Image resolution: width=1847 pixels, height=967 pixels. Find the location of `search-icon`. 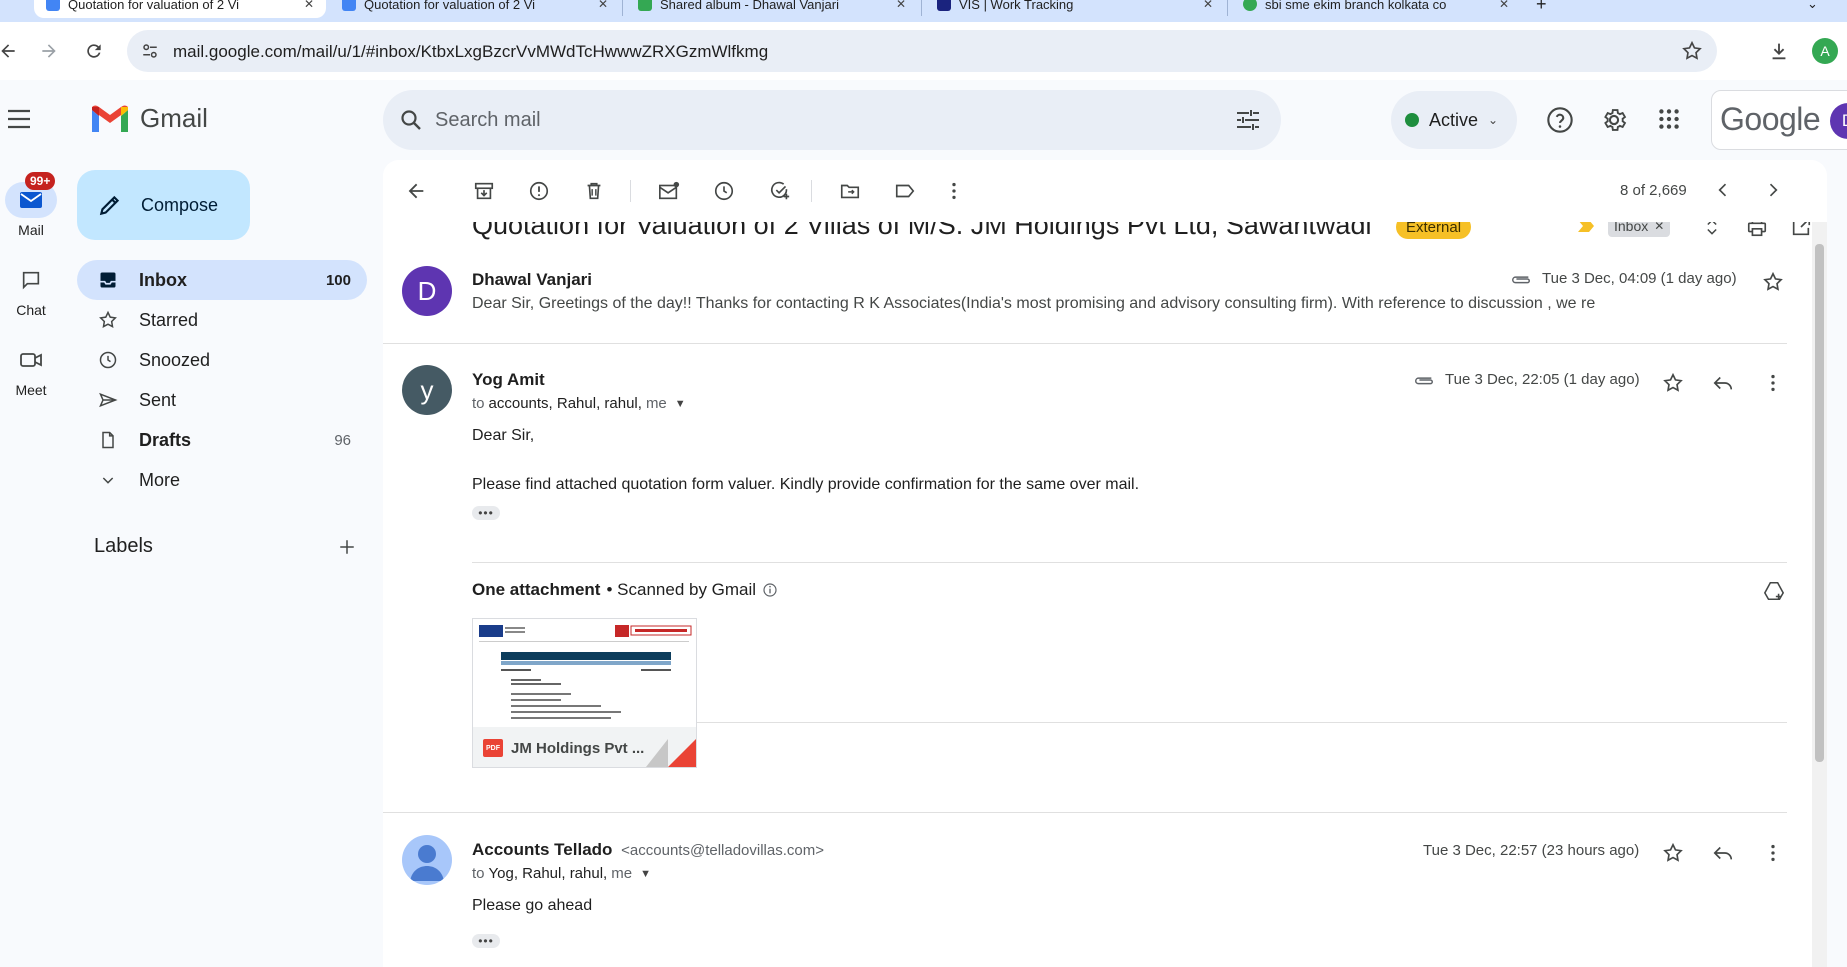

search-icon is located at coordinates (411, 120).